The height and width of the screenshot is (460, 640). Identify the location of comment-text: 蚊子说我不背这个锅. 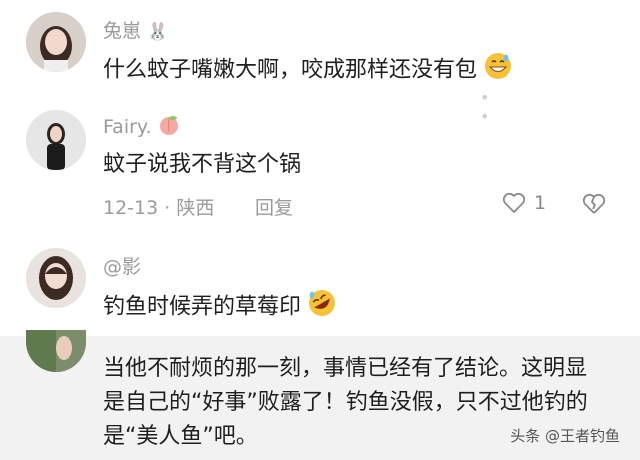
(202, 164).